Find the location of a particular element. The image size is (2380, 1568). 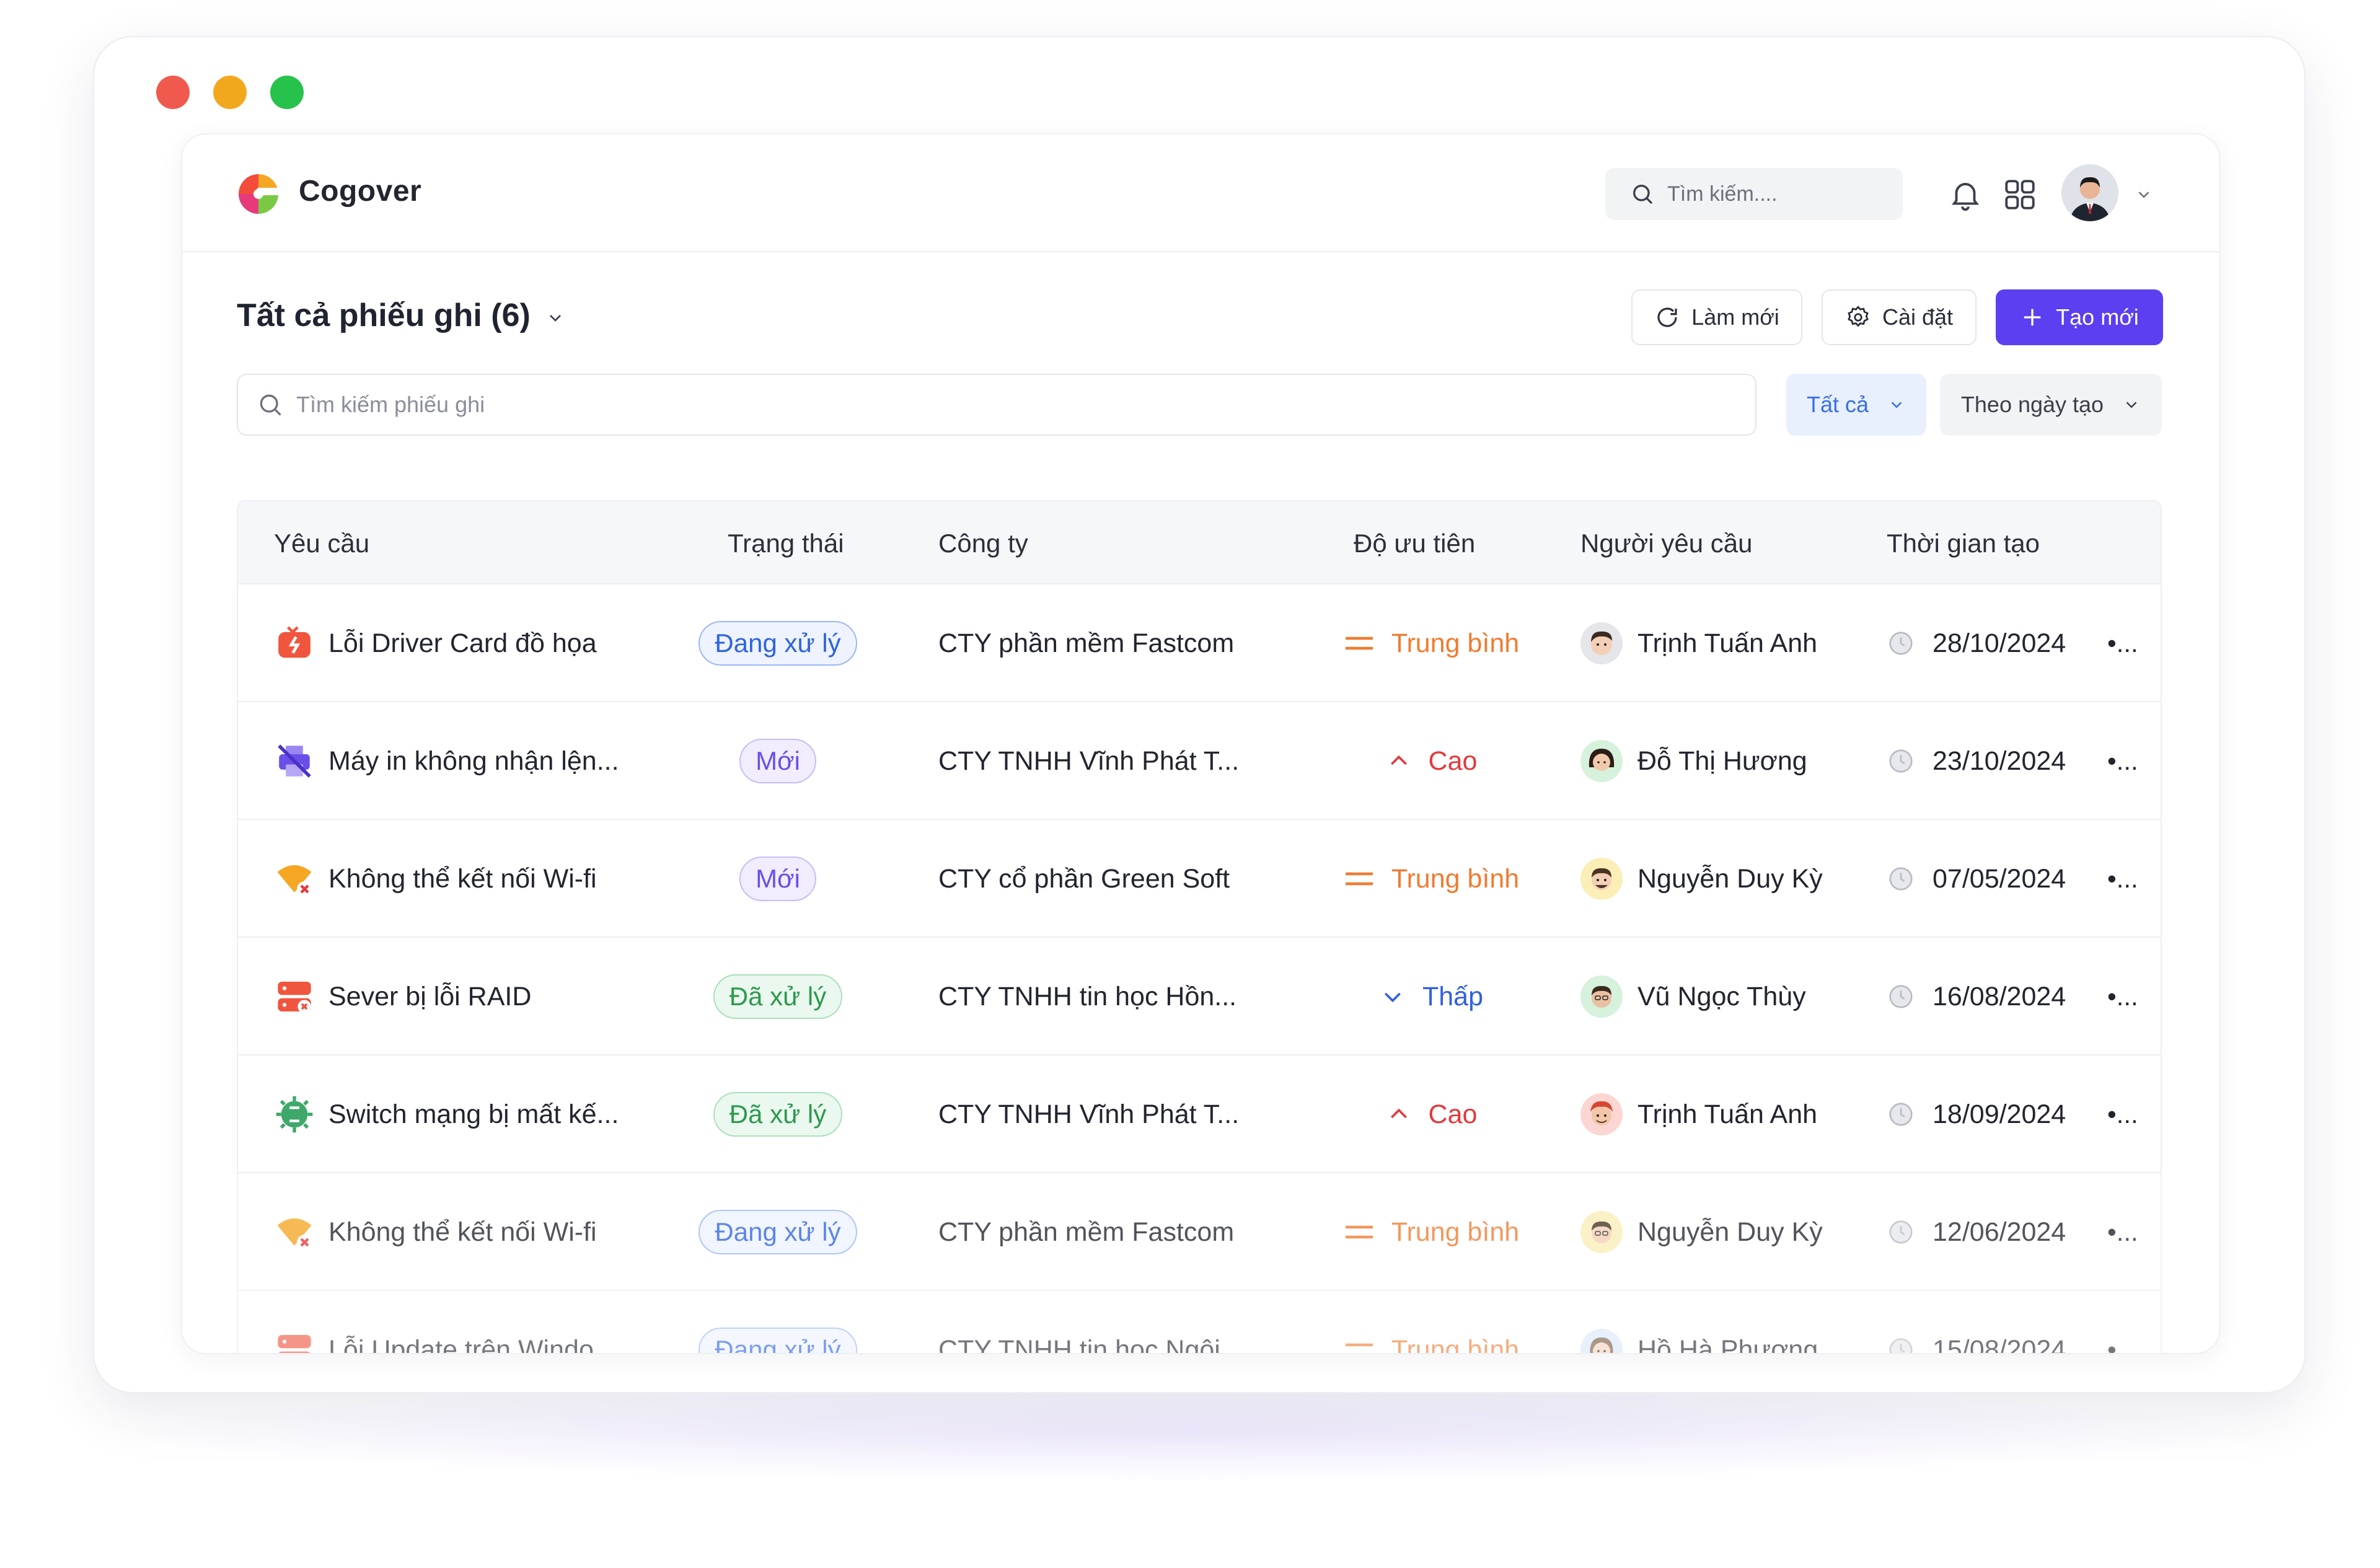

settings-button: Cài đặt is located at coordinates (1899, 317).